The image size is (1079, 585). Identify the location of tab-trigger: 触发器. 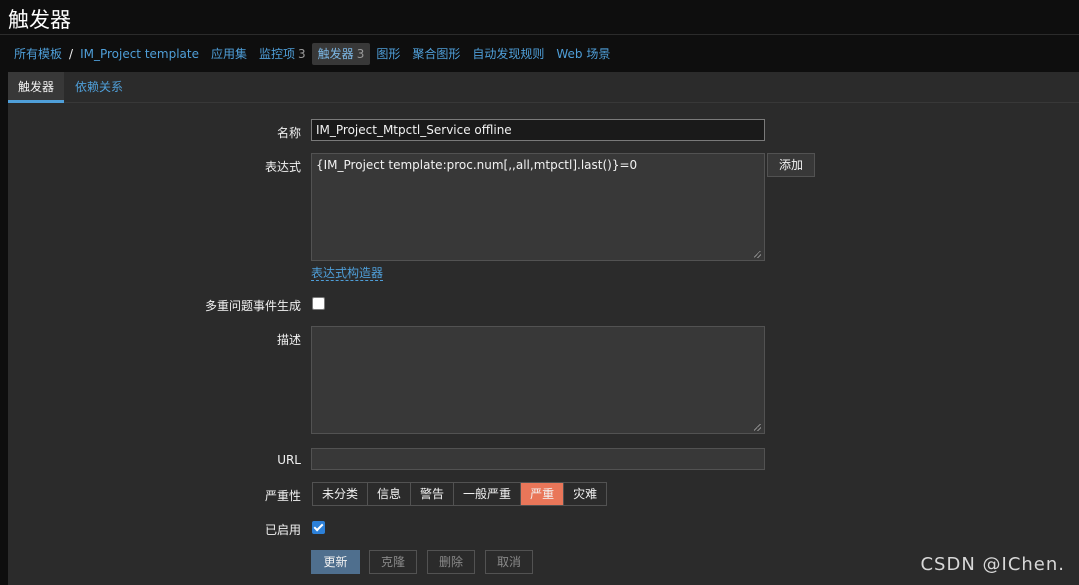
(36, 87).